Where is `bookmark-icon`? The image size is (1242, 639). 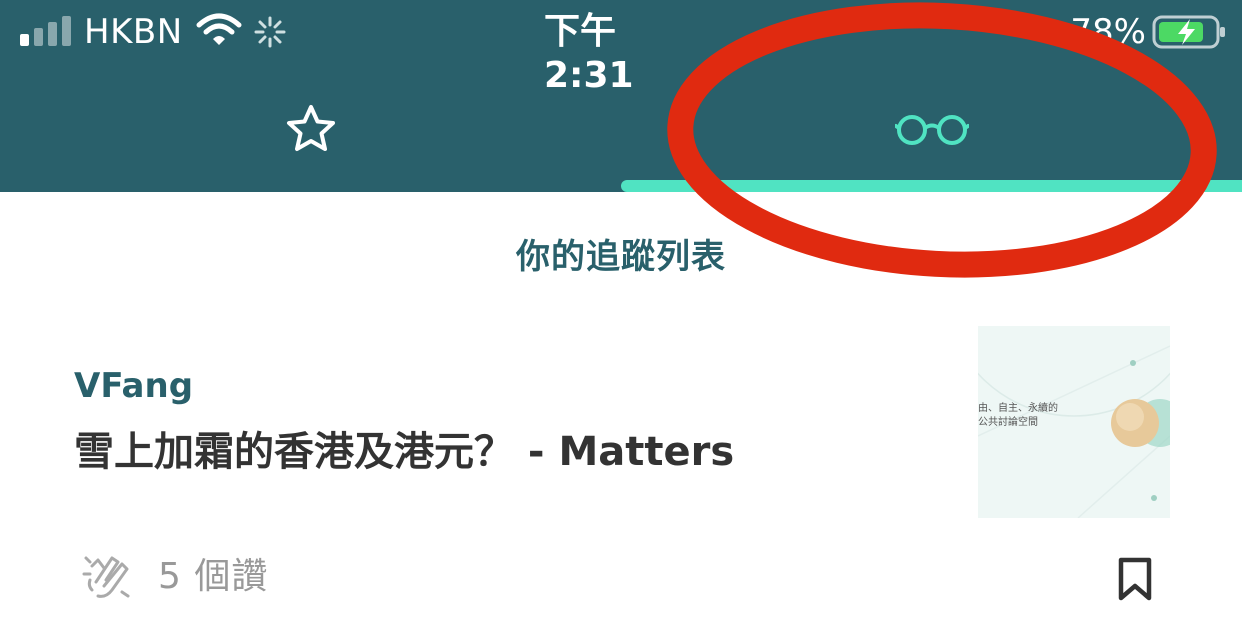
bookmark-icon is located at coordinates (1135, 579).